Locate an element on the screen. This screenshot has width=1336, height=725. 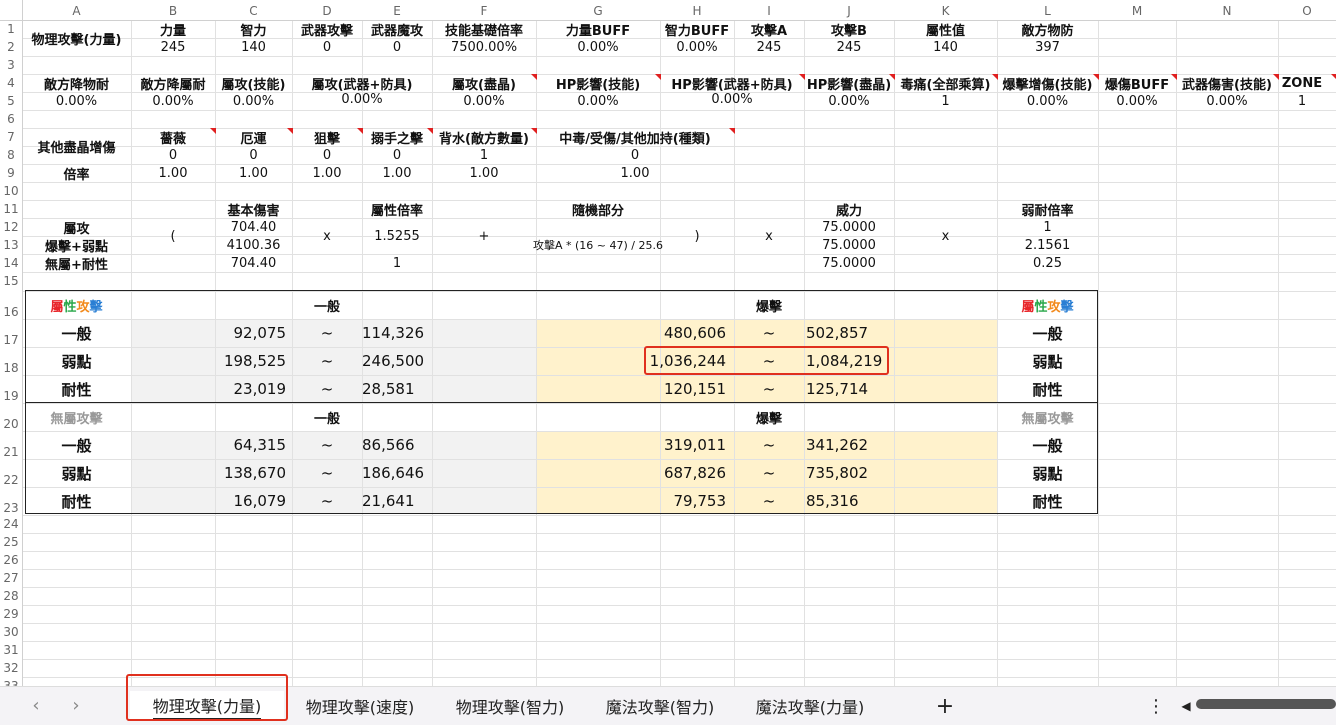
cell-k5: 1 is located at coordinates (945, 101).